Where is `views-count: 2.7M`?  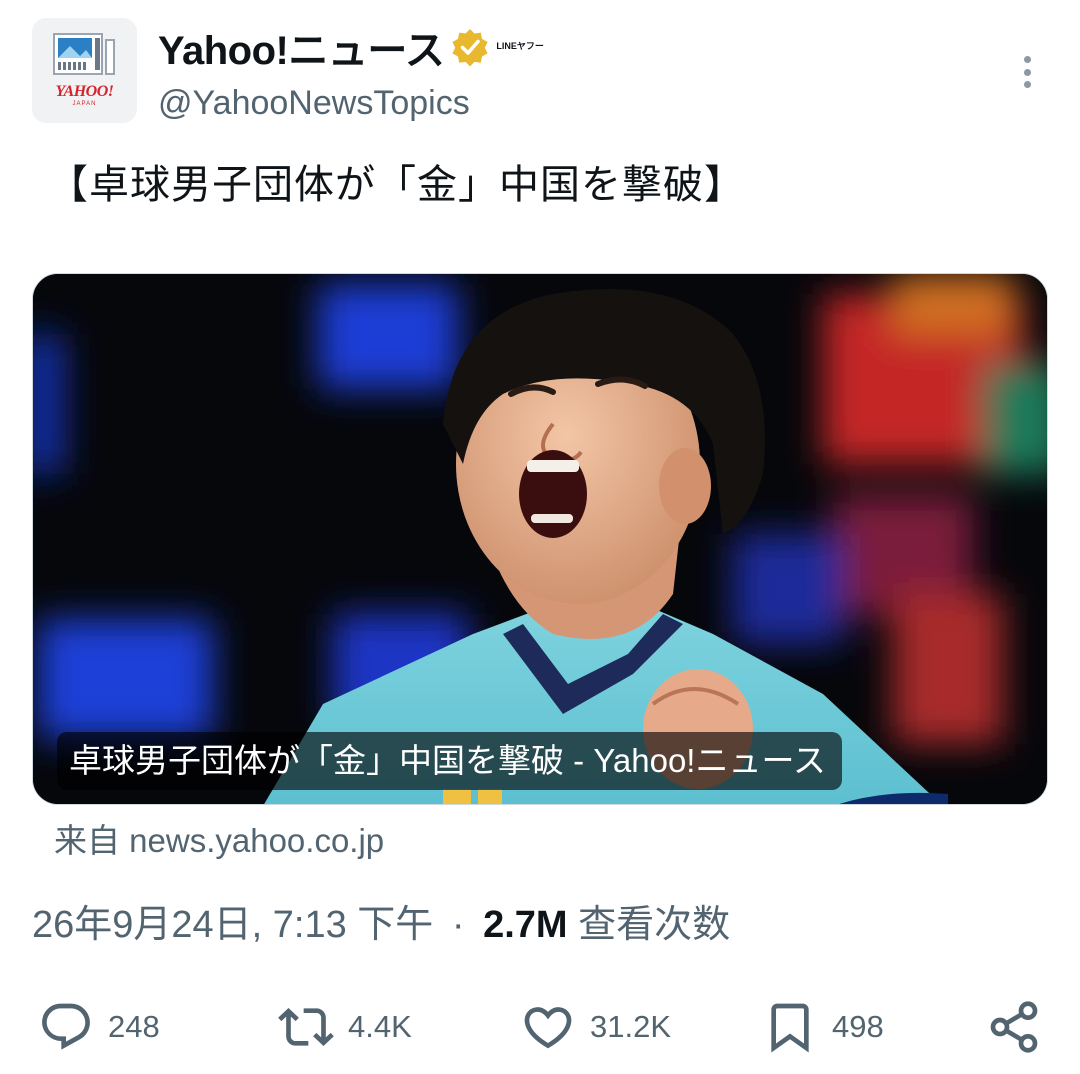 views-count: 2.7M is located at coordinates (525, 925).